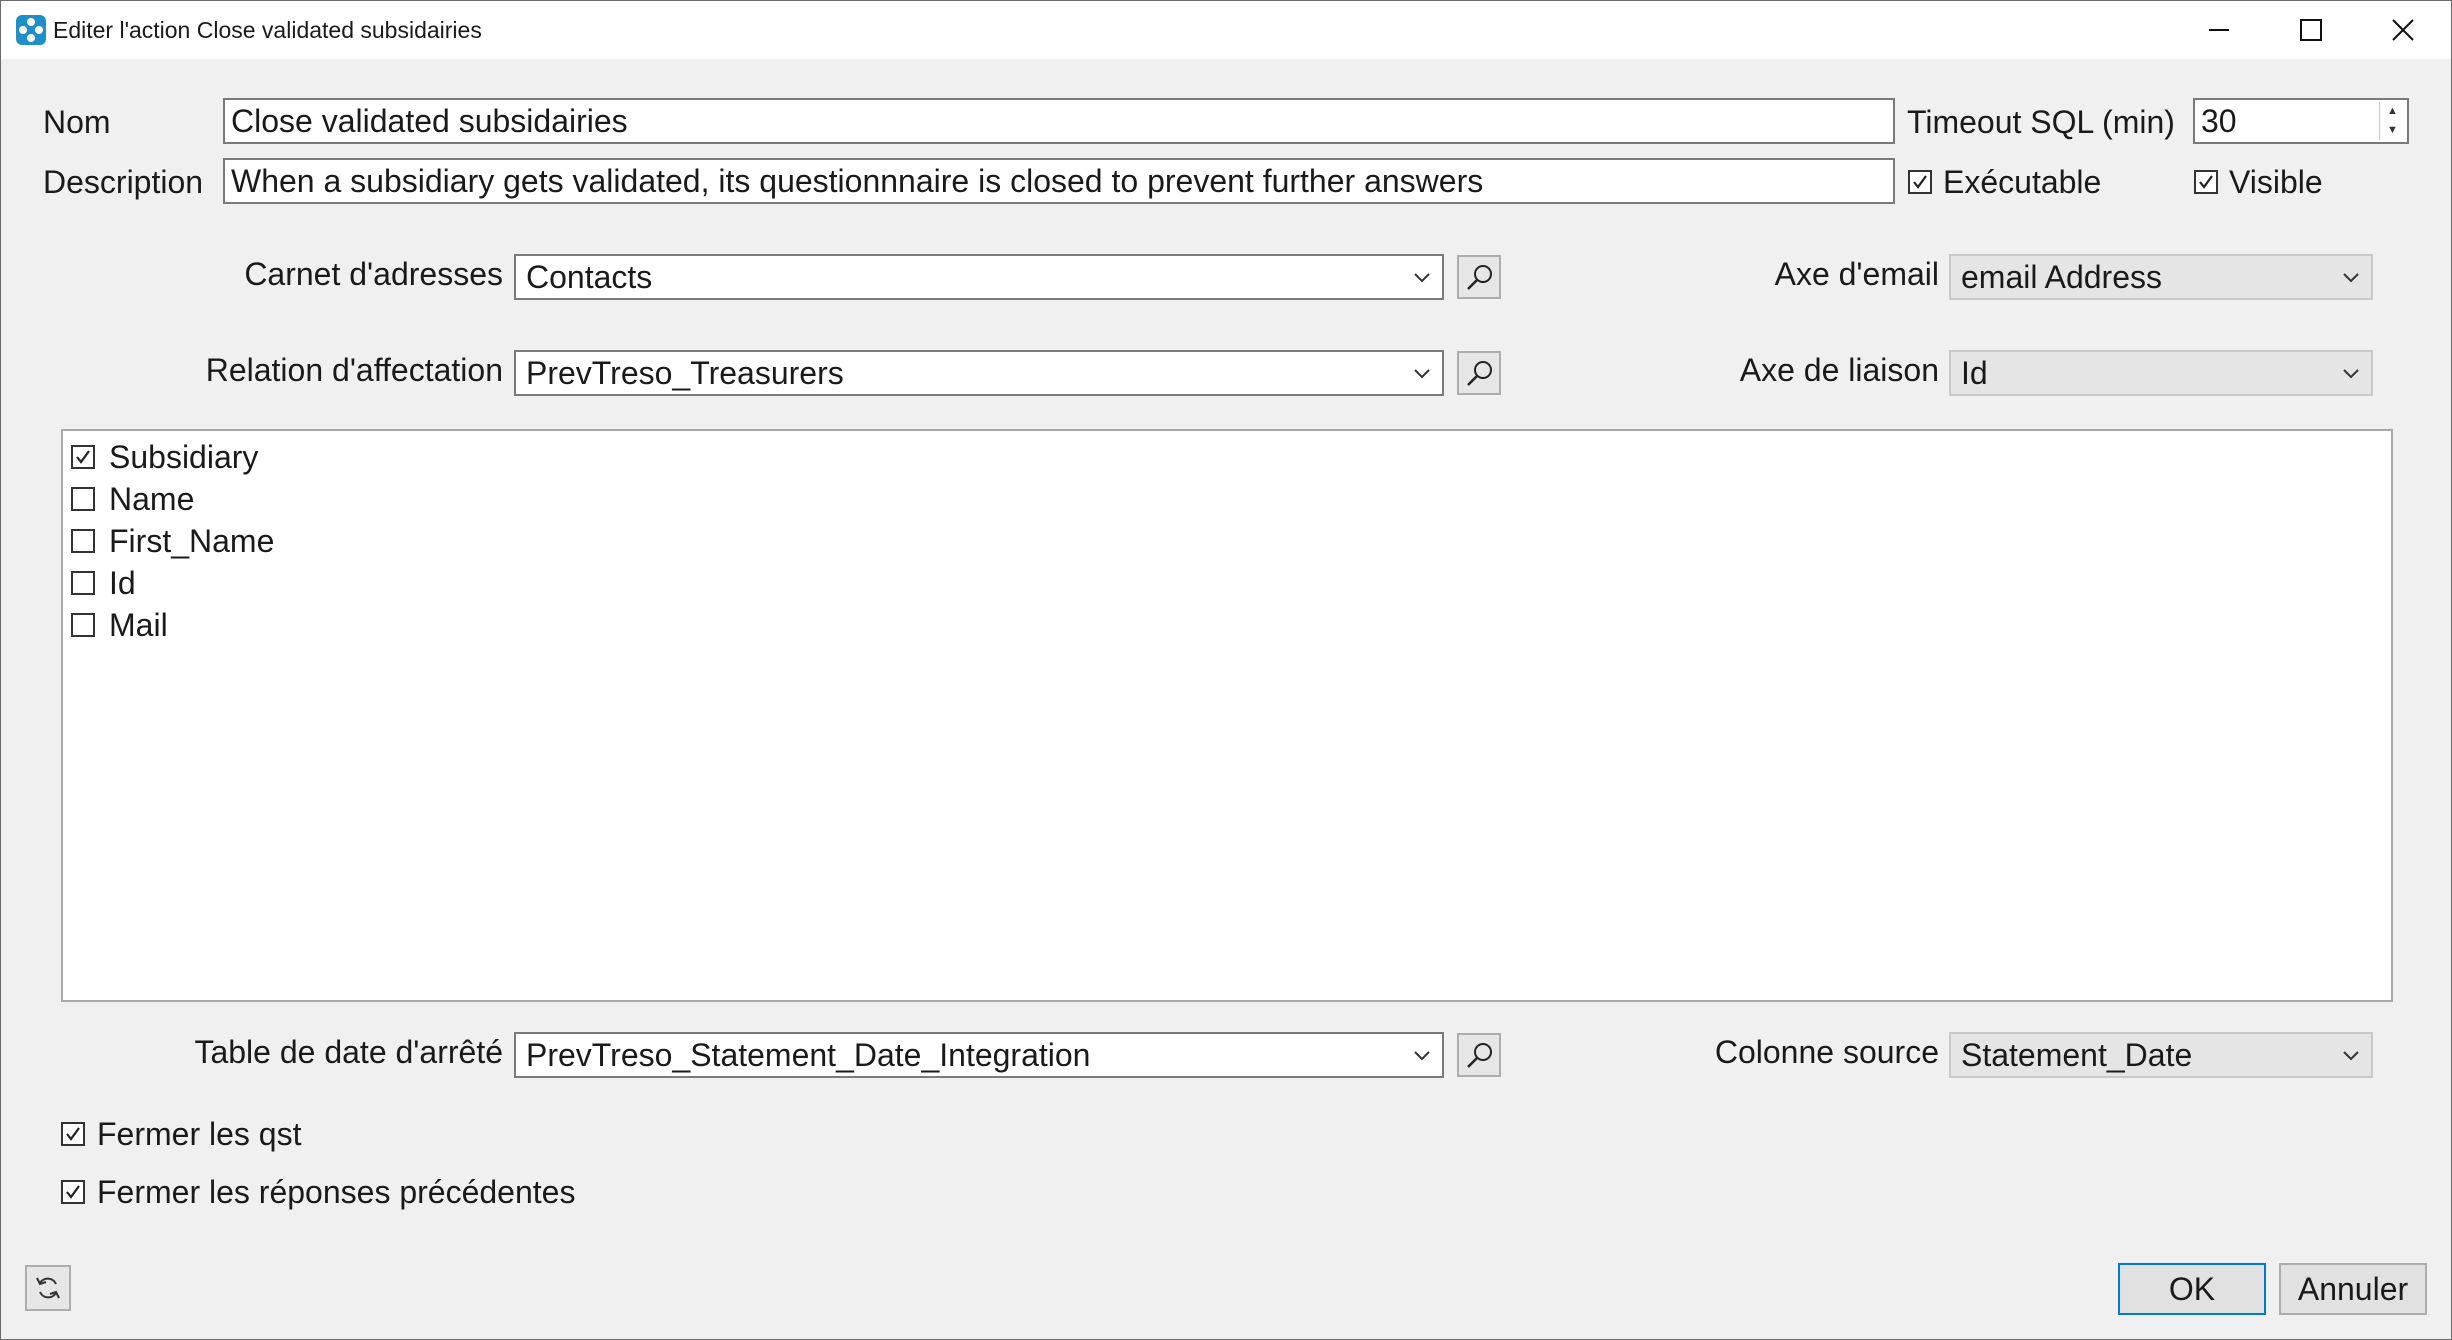  Describe the element at coordinates (979, 277) in the screenshot. I see `carnet-combobox: Contacts` at that location.